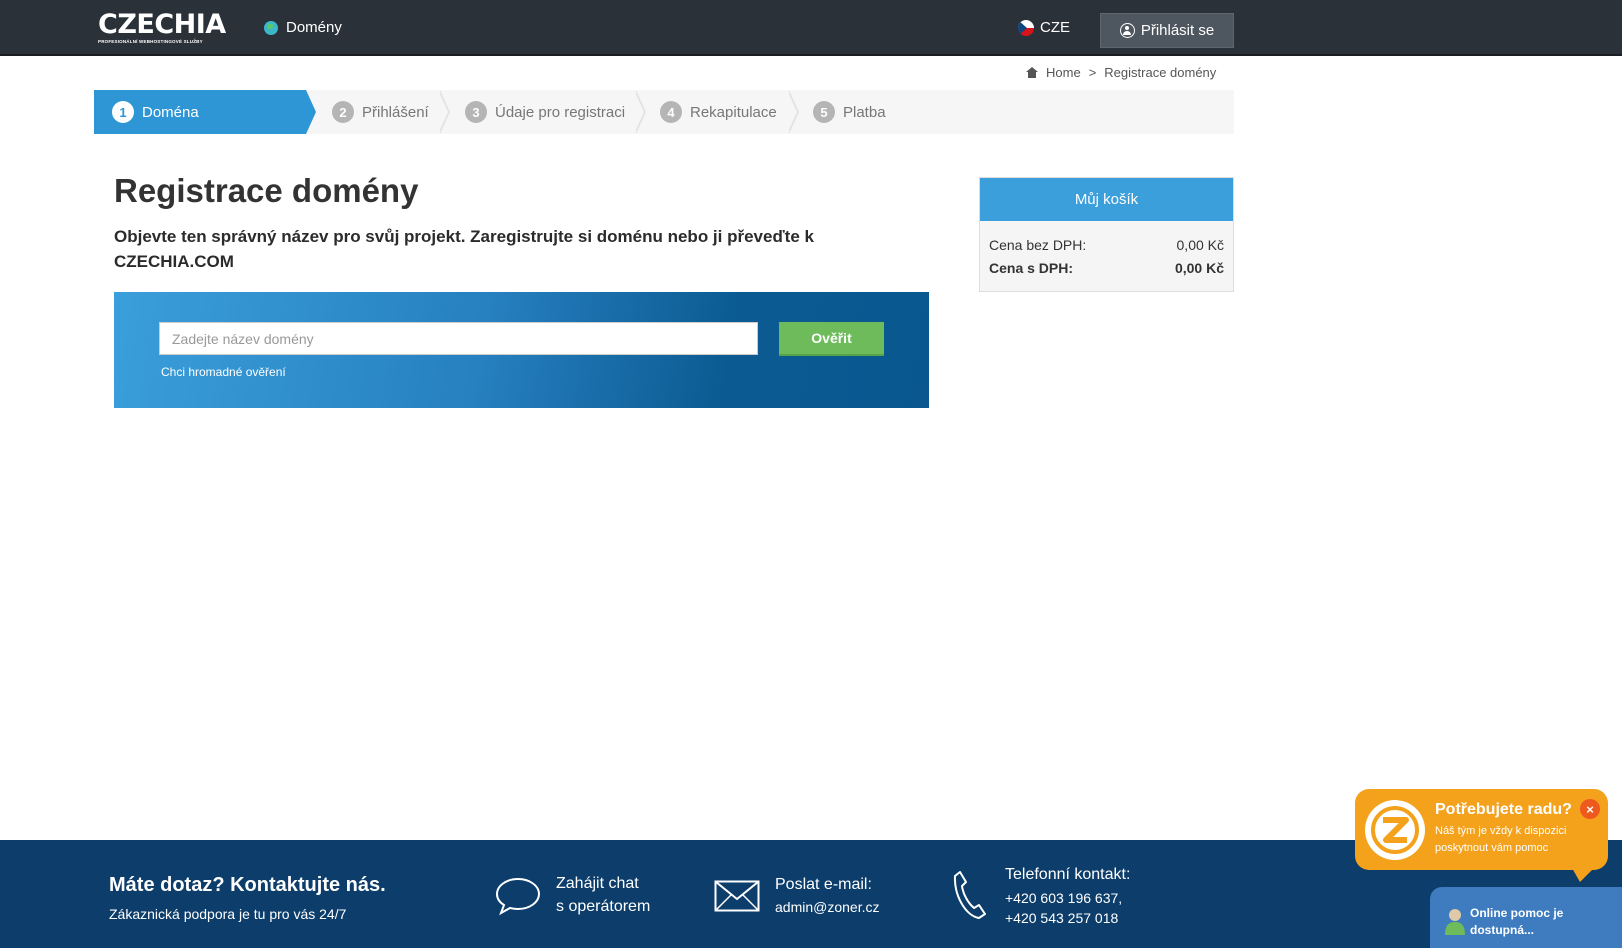  I want to click on price-with-vat-label: Cena s DPH:, so click(1031, 268).